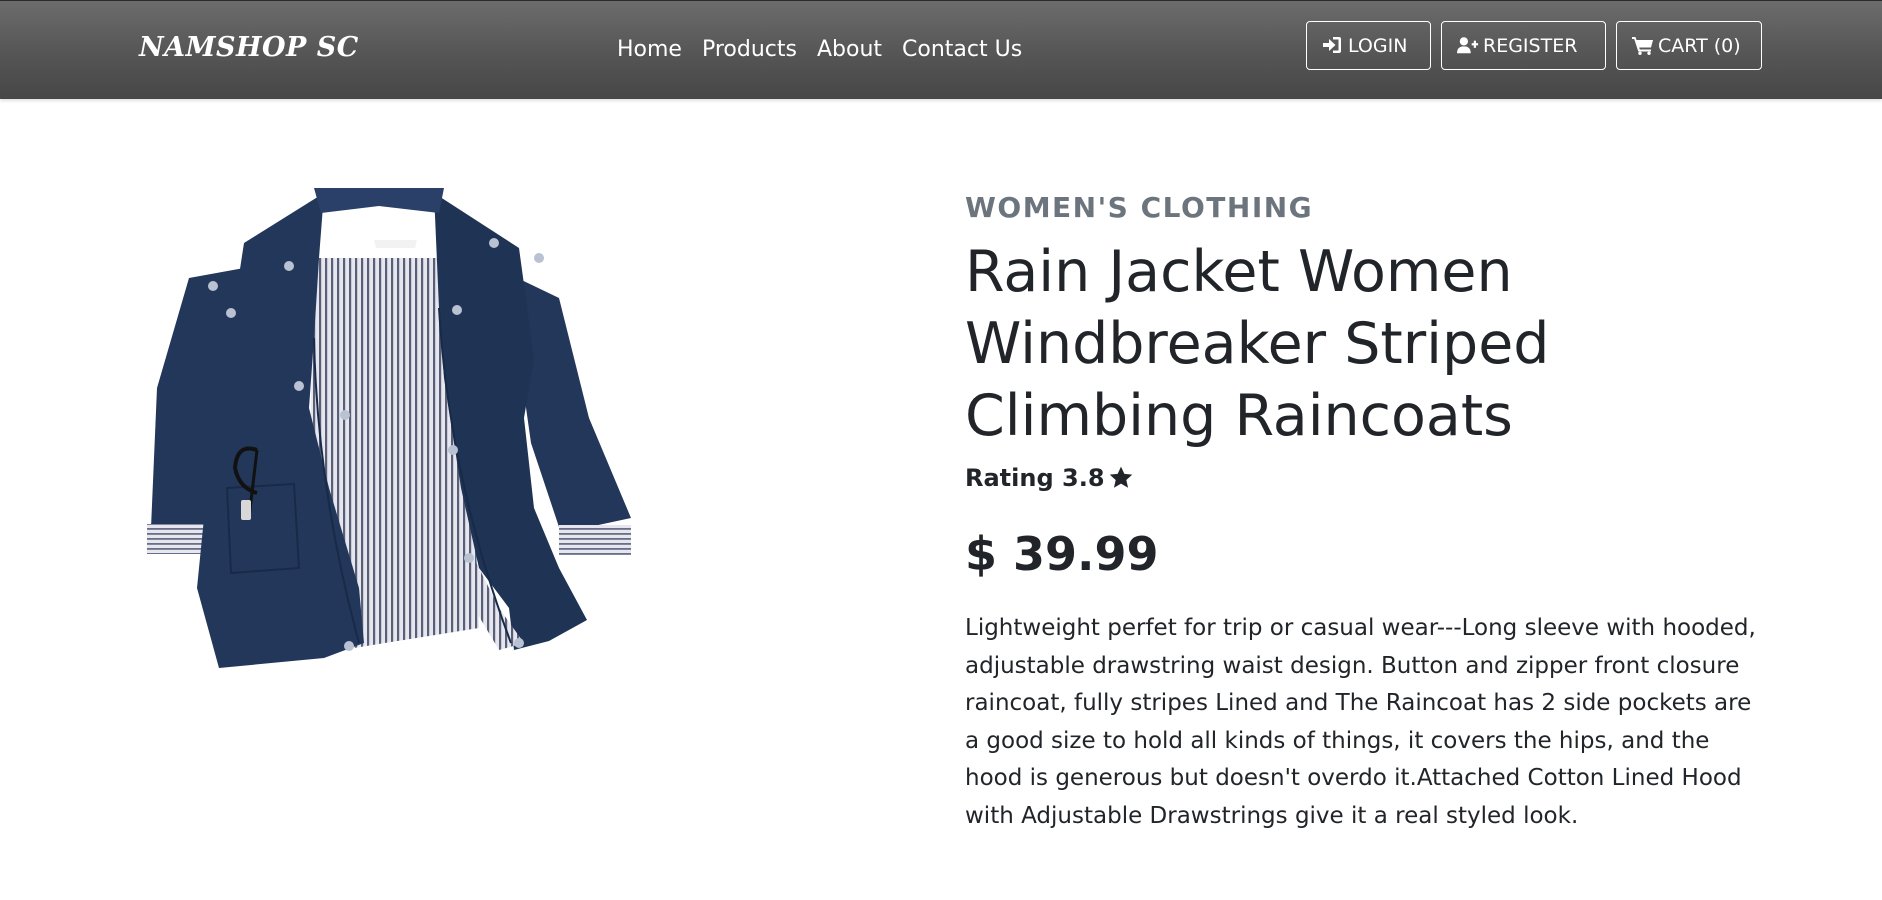 The width and height of the screenshot is (1882, 900). What do you see at coordinates (849, 49) in the screenshot?
I see `nav-link-about: About` at bounding box center [849, 49].